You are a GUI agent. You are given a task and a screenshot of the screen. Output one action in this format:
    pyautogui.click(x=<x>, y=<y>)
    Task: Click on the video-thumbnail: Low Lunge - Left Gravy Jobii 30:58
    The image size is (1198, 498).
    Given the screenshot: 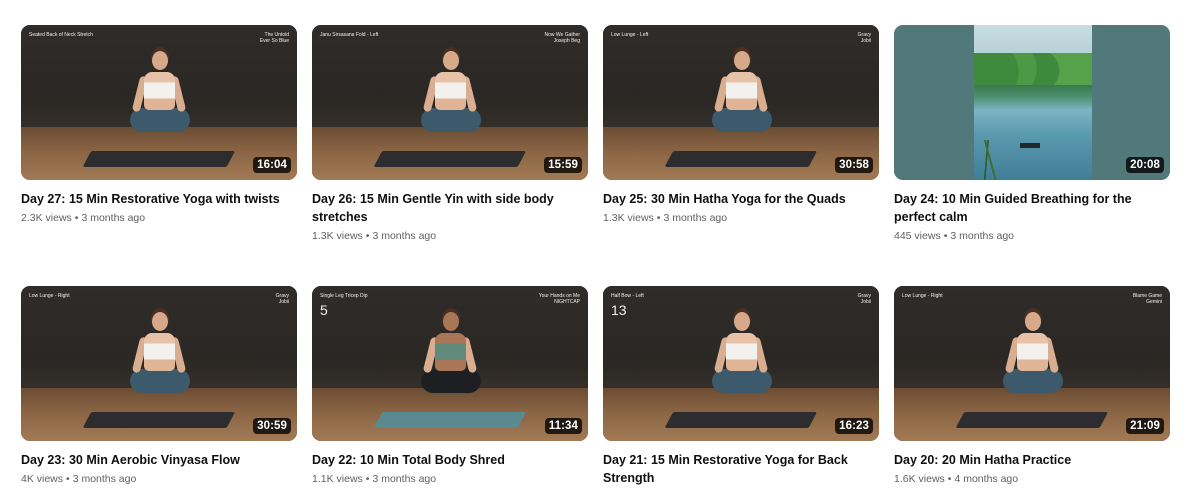 What is the action you would take?
    pyautogui.click(x=741, y=102)
    